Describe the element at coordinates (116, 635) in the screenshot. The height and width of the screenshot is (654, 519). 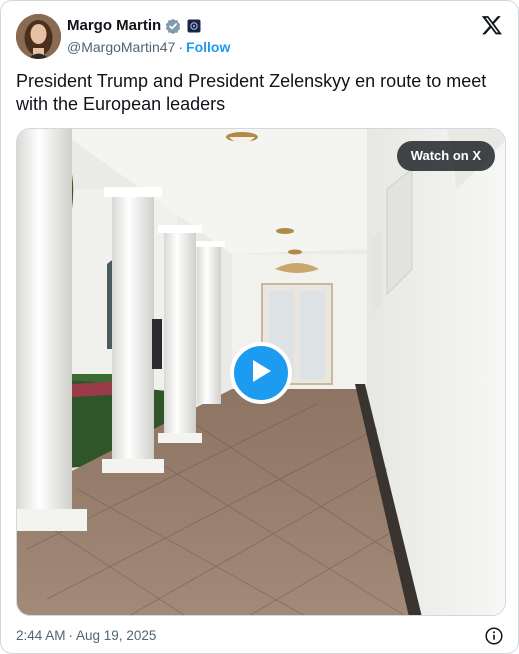
I see `tweet-date: Aug 19, 2025` at that location.